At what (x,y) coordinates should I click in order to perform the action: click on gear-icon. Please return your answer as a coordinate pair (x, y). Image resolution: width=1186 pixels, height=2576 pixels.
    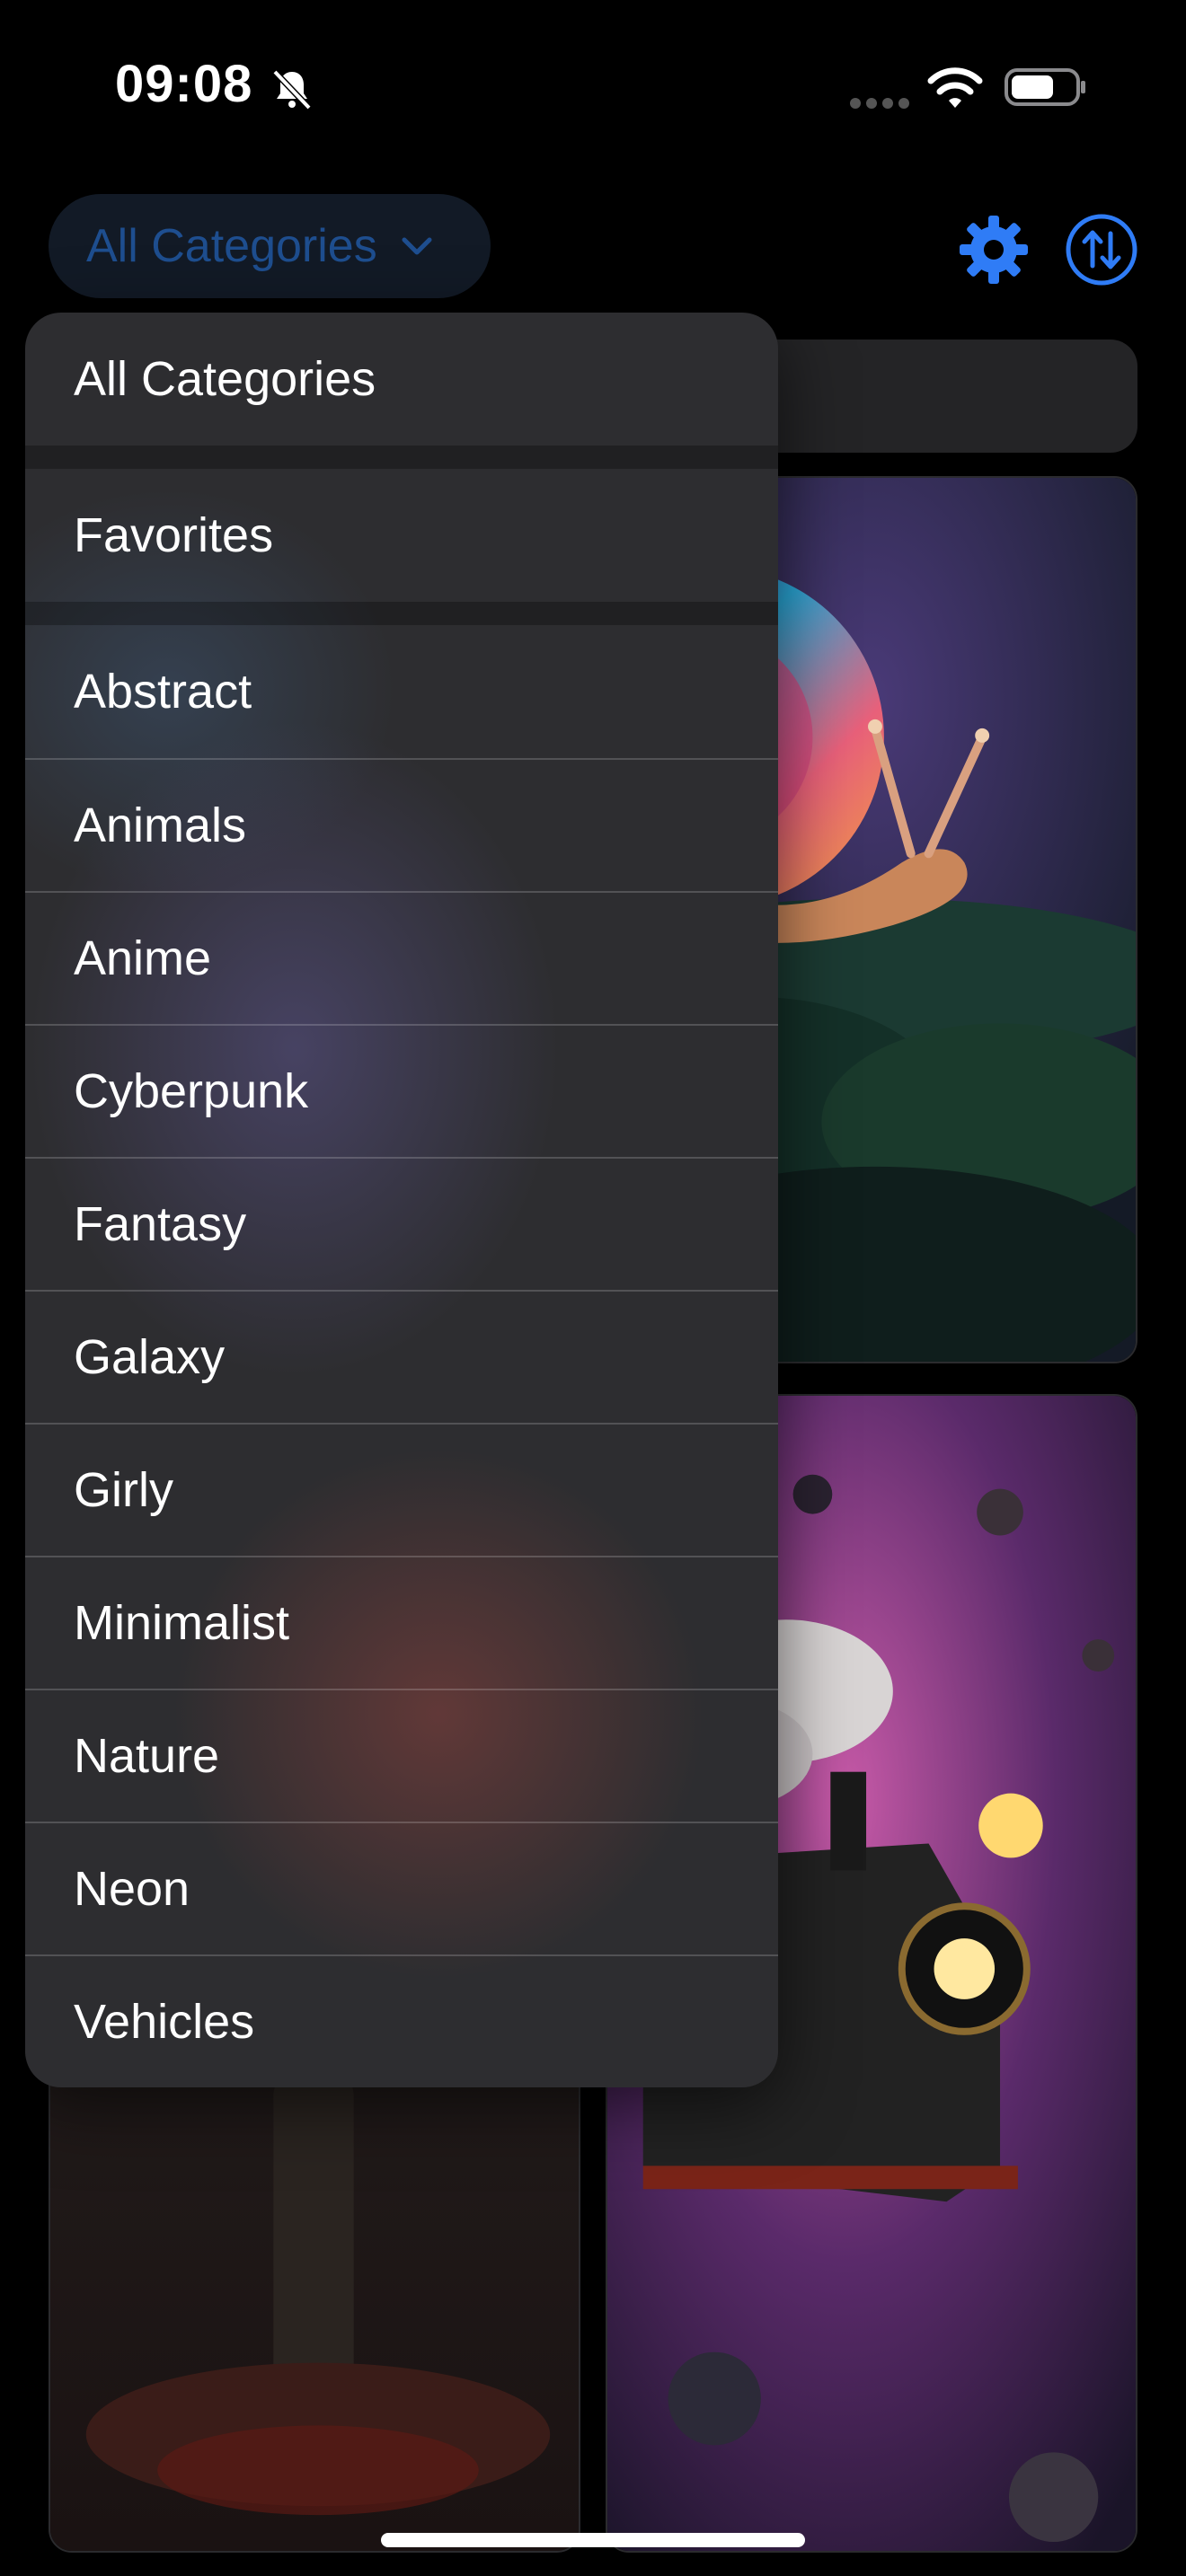
    Looking at the image, I should click on (993, 249).